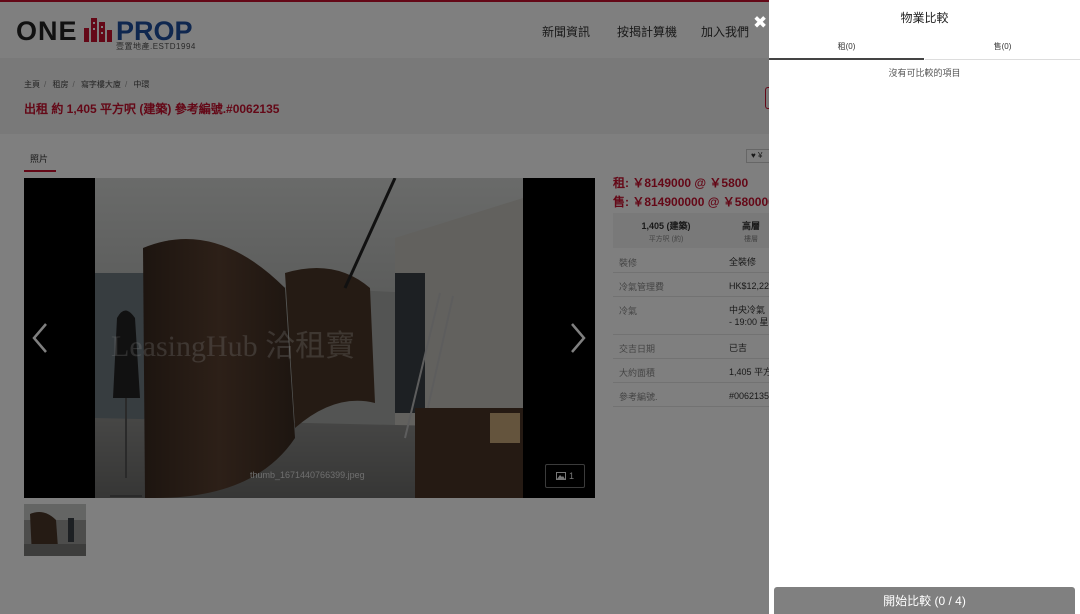  Describe the element at coordinates (760, 22) in the screenshot. I see `close-icon: ✖` at that location.